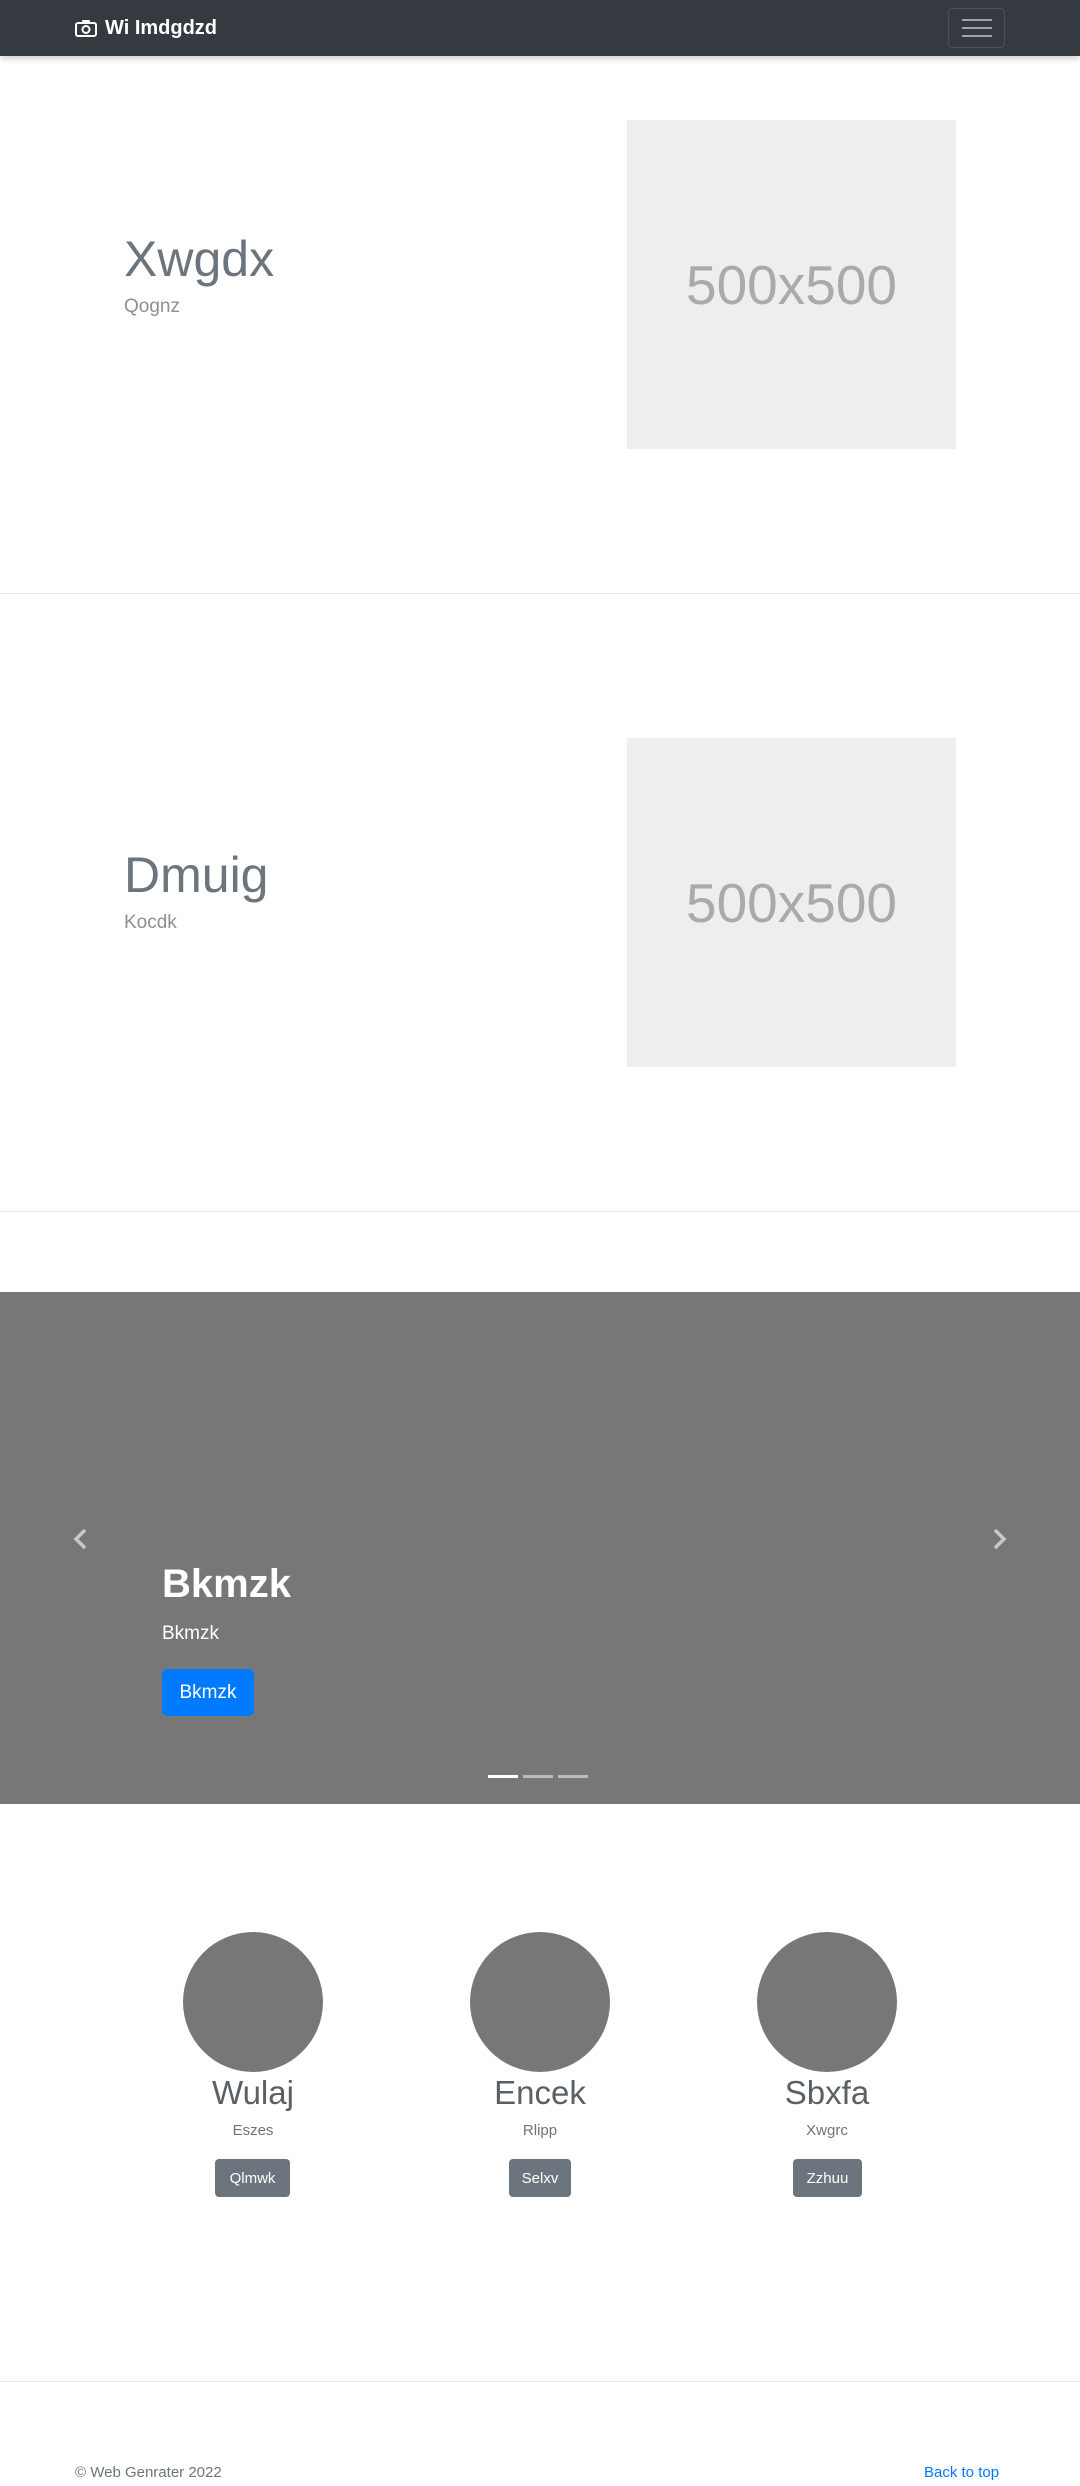 The width and height of the screenshot is (1080, 2486). I want to click on feature-subheading: Qognz, so click(152, 306).